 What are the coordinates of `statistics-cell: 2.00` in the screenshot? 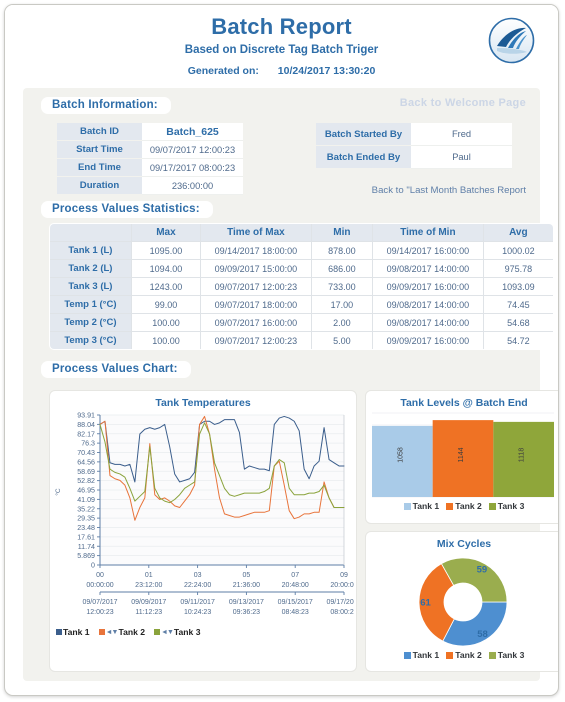 It's located at (342, 322).